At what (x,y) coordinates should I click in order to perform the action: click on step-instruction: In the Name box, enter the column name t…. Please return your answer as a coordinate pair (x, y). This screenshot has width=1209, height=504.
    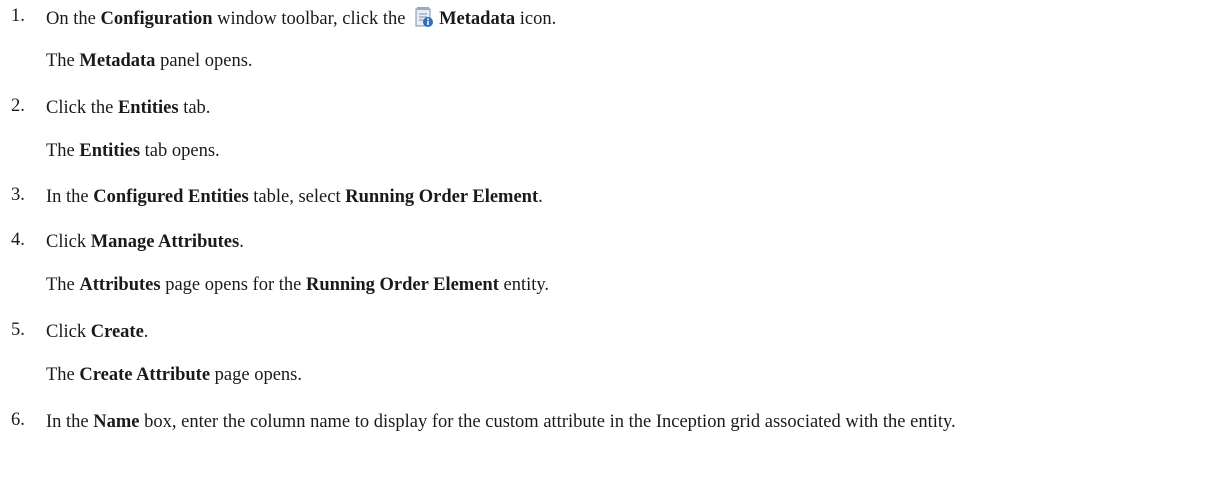
    Looking at the image, I should click on (623, 422).